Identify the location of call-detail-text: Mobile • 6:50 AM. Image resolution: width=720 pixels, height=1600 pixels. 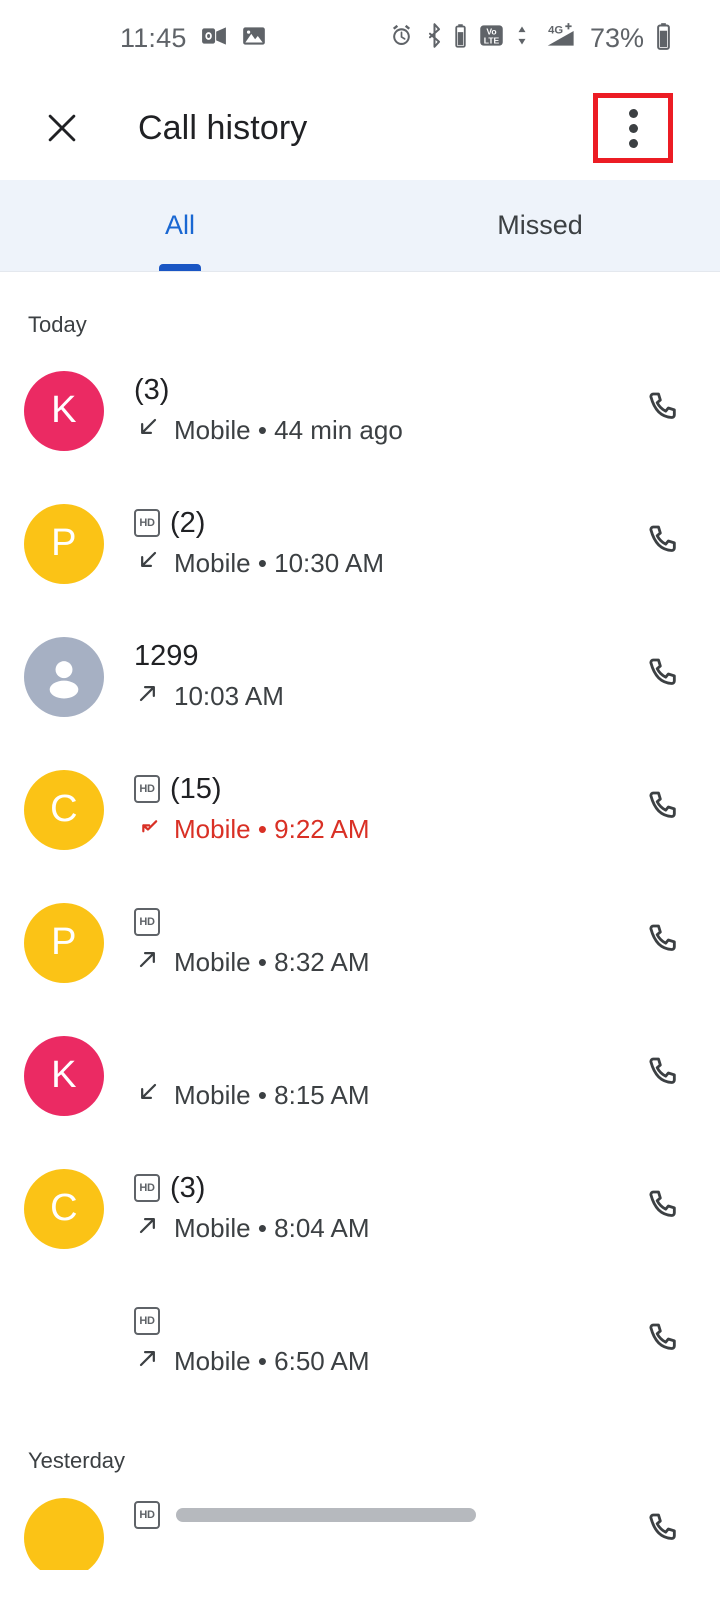
(272, 1361).